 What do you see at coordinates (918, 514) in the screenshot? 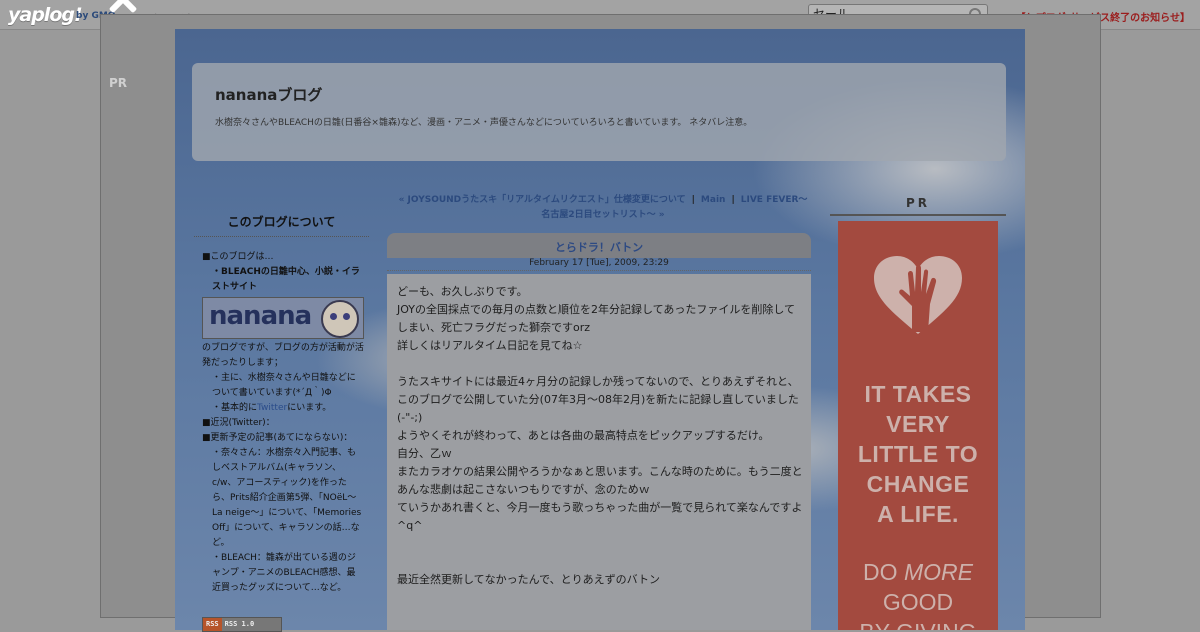
I see `ad-headline-line: A LIFE.` at bounding box center [918, 514].